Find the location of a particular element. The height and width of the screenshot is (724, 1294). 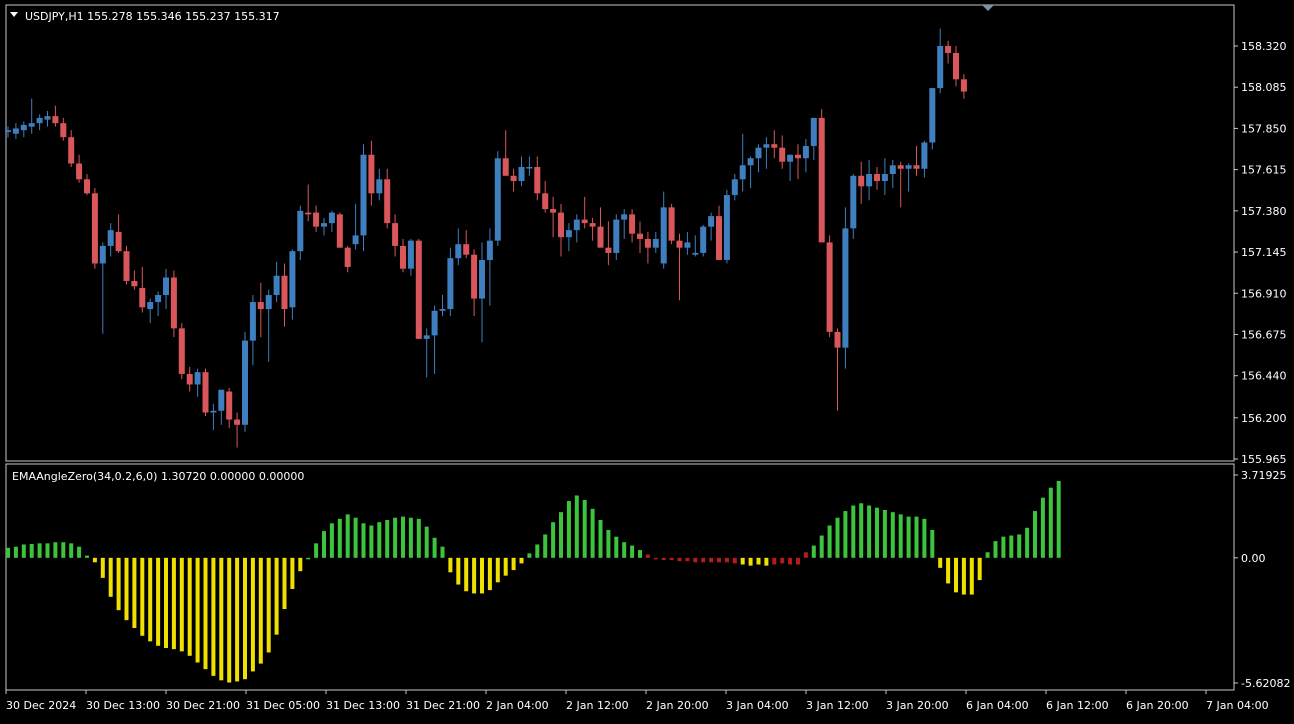

time-tick-label: 3 Jan 12:00 is located at coordinates (837, 705).